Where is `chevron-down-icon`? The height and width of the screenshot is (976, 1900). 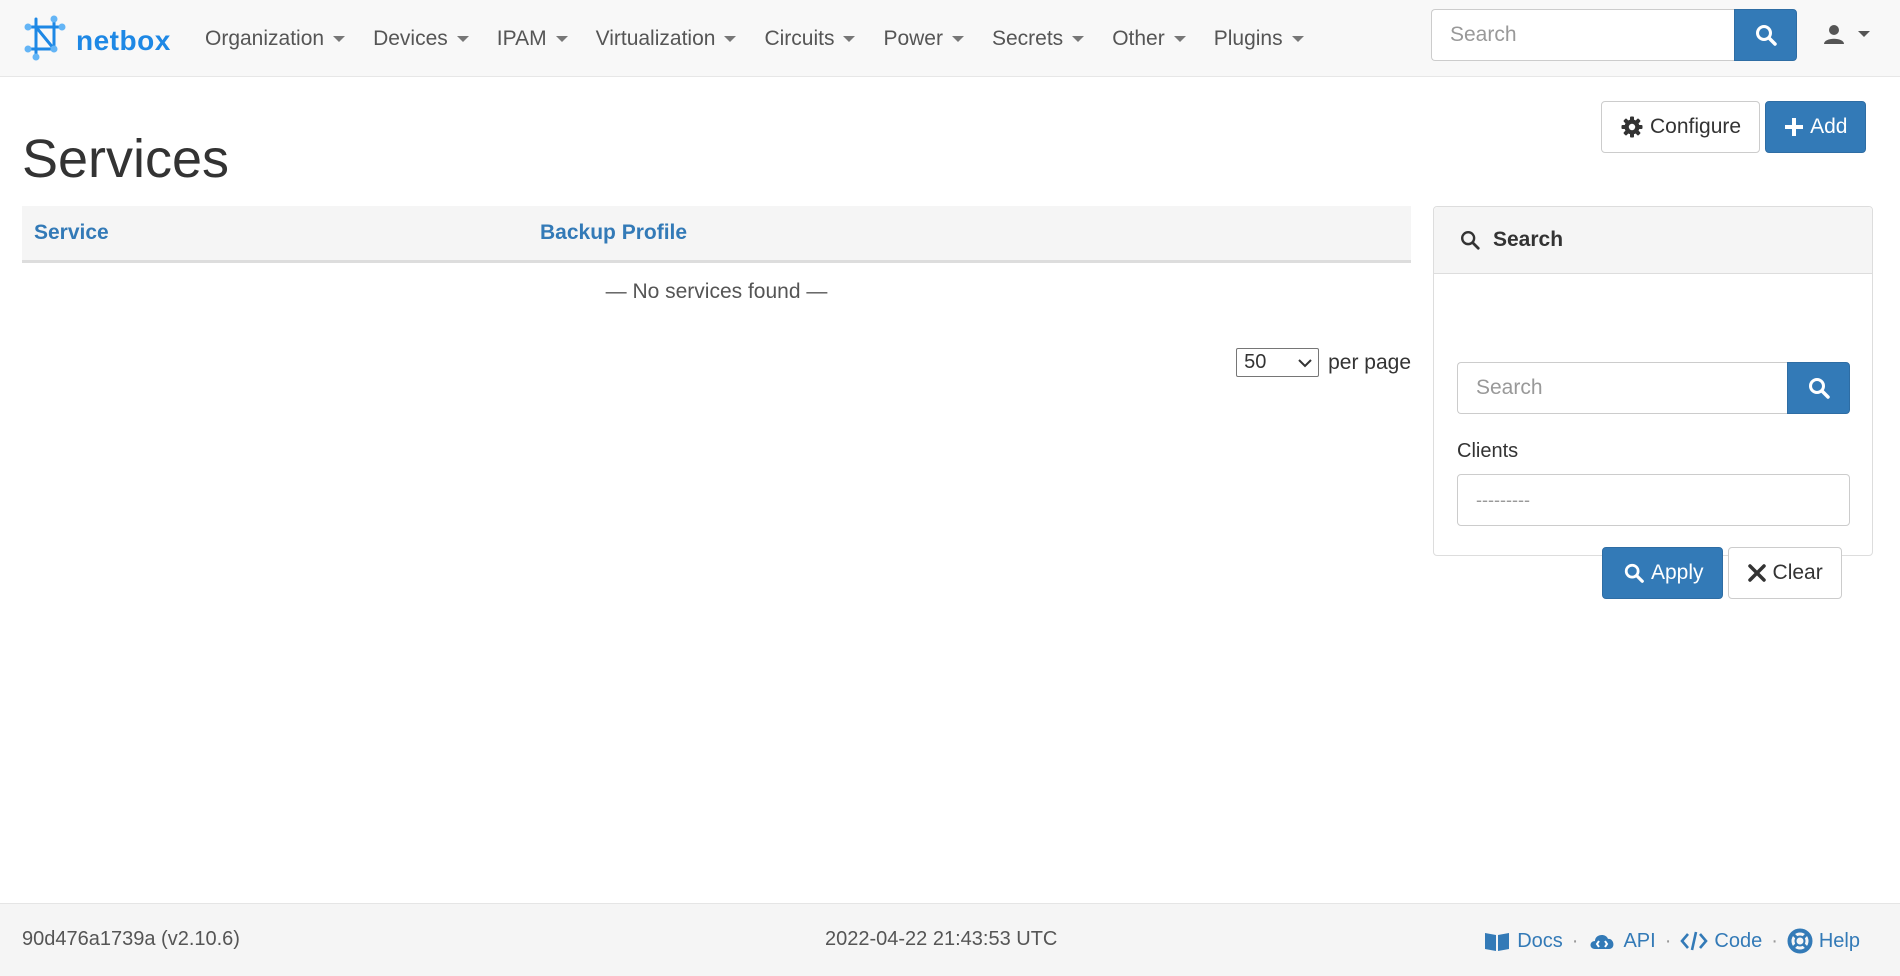 chevron-down-icon is located at coordinates (1305, 362).